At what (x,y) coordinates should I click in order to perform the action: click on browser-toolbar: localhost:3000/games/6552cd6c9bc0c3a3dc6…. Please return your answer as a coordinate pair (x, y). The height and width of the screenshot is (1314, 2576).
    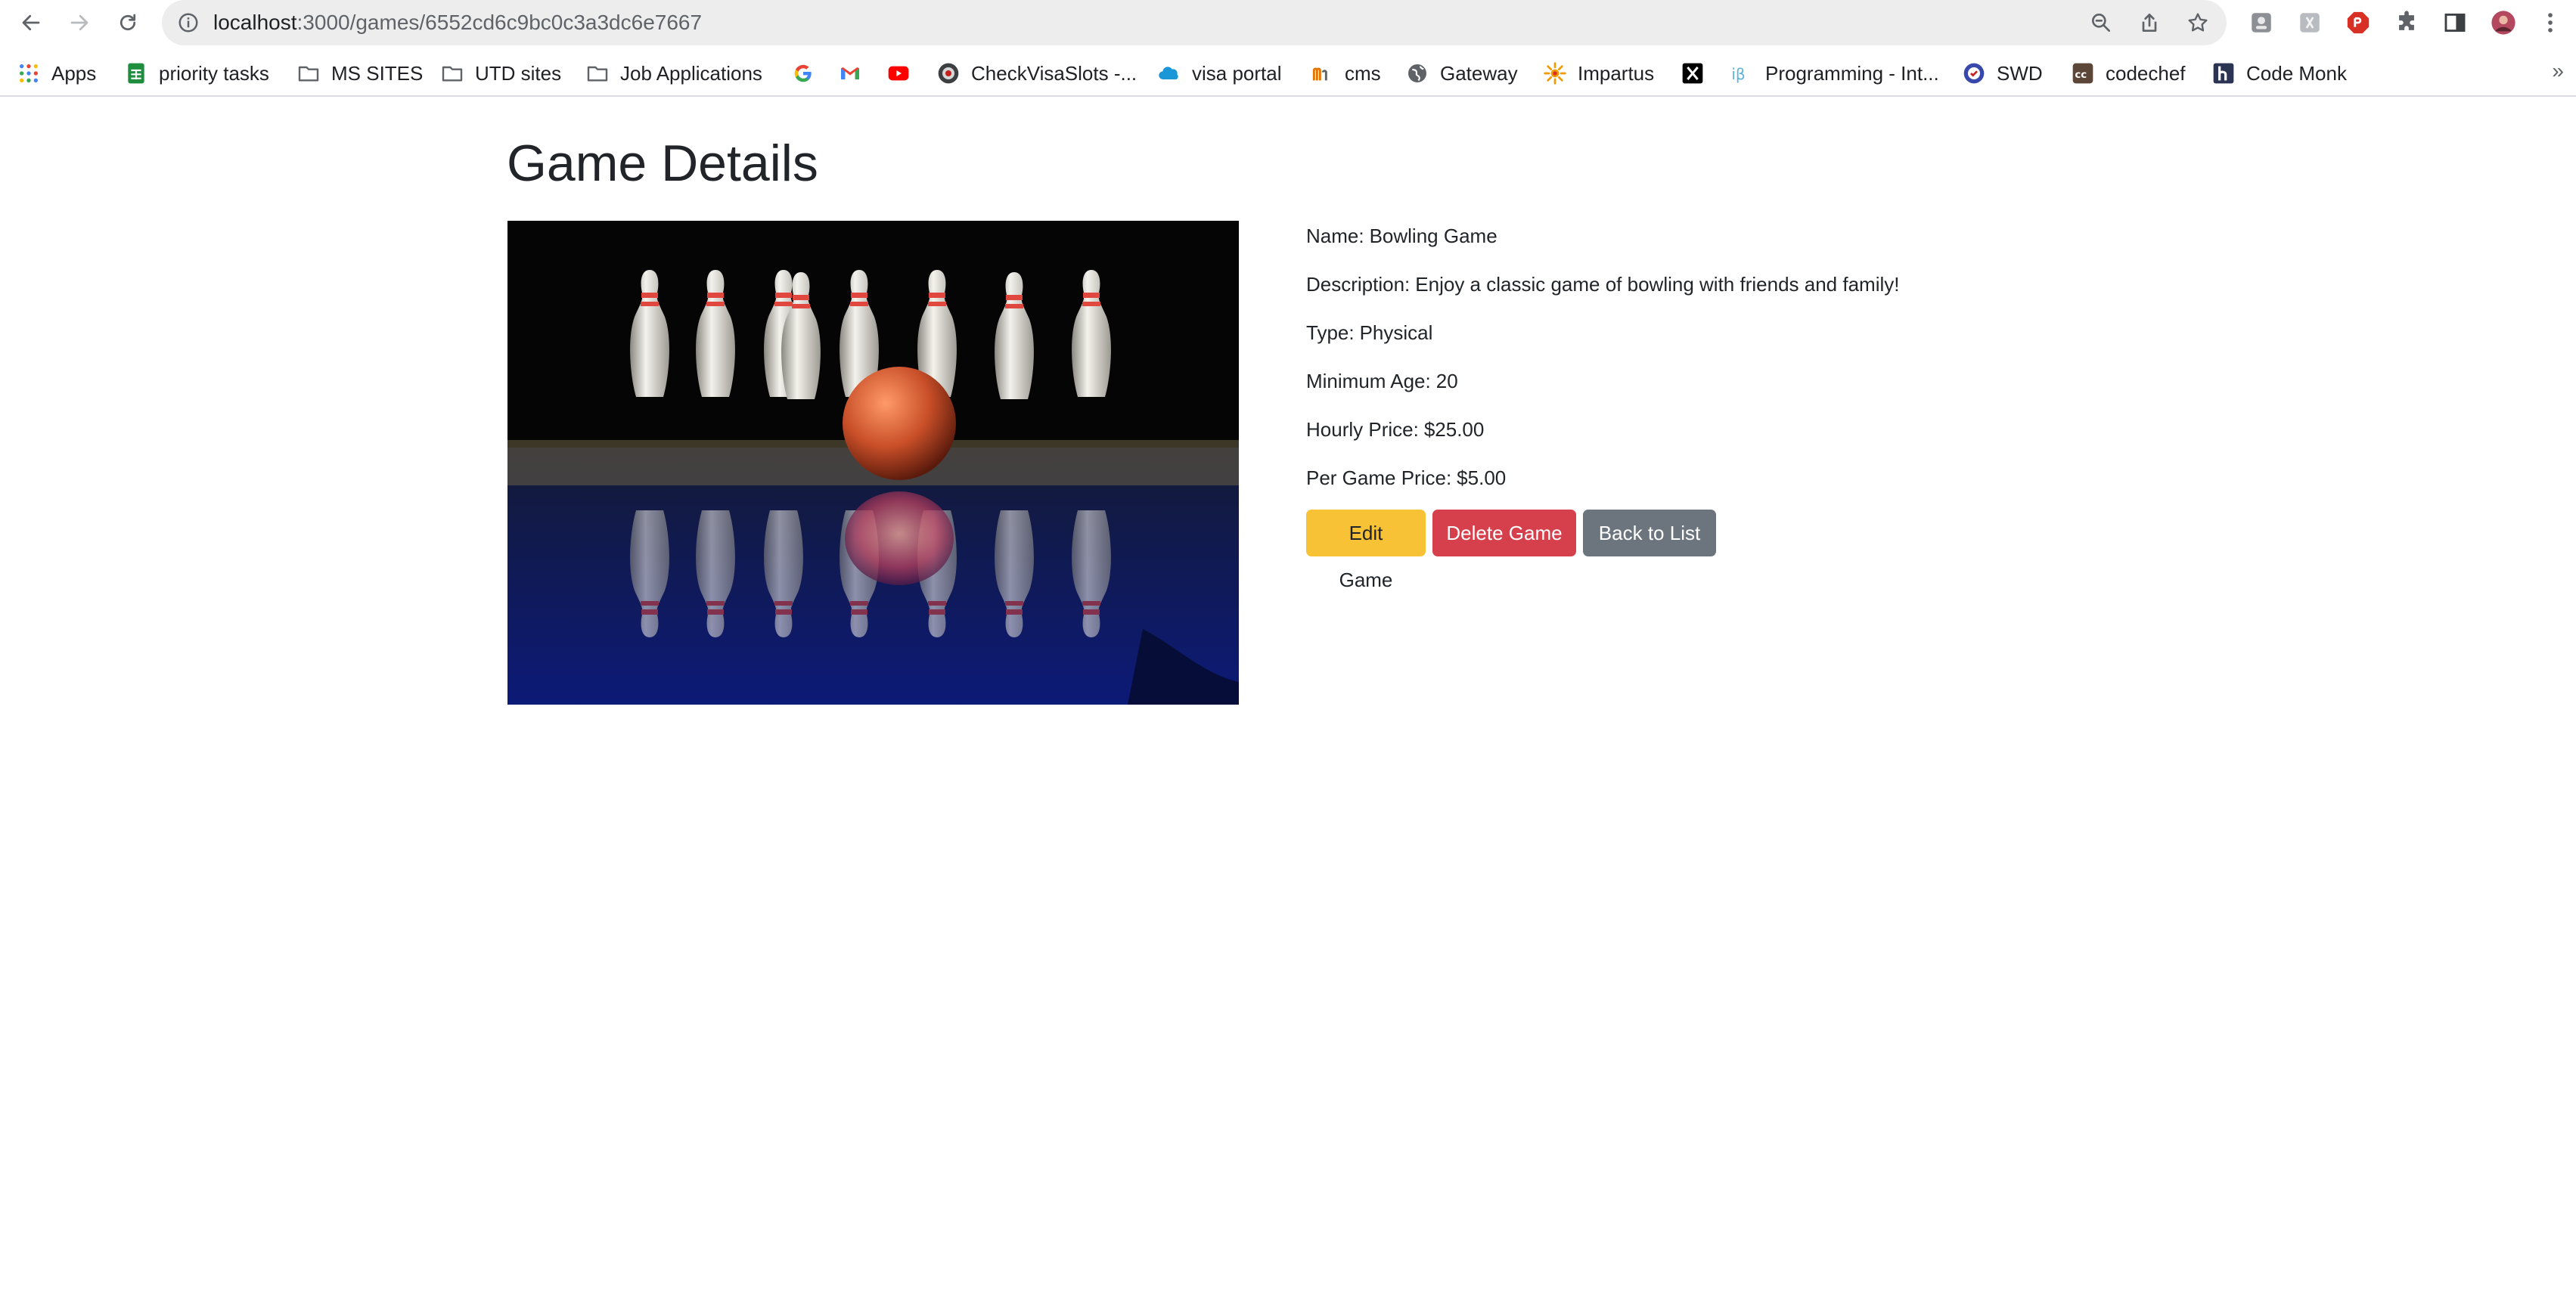
    Looking at the image, I should click on (1288, 22).